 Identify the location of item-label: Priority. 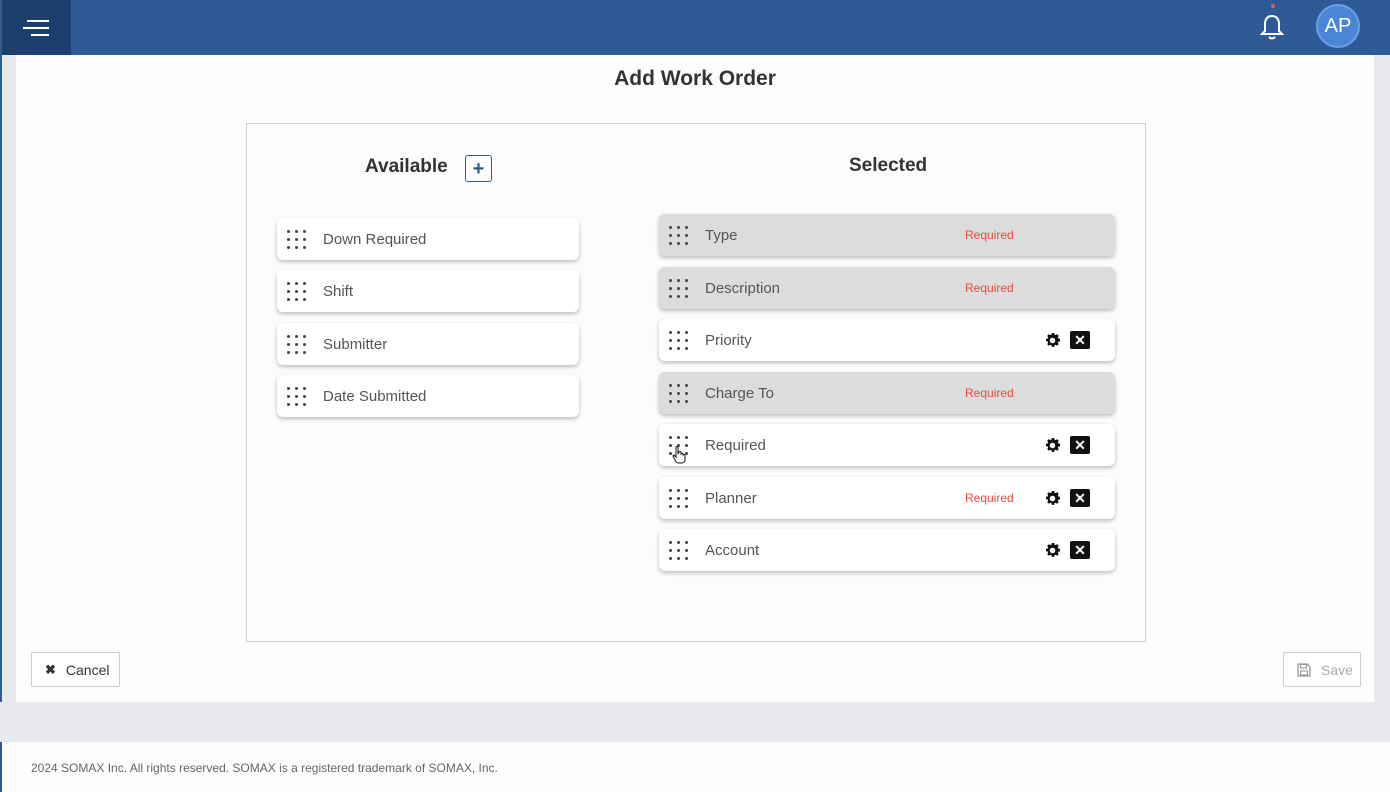
(728, 340).